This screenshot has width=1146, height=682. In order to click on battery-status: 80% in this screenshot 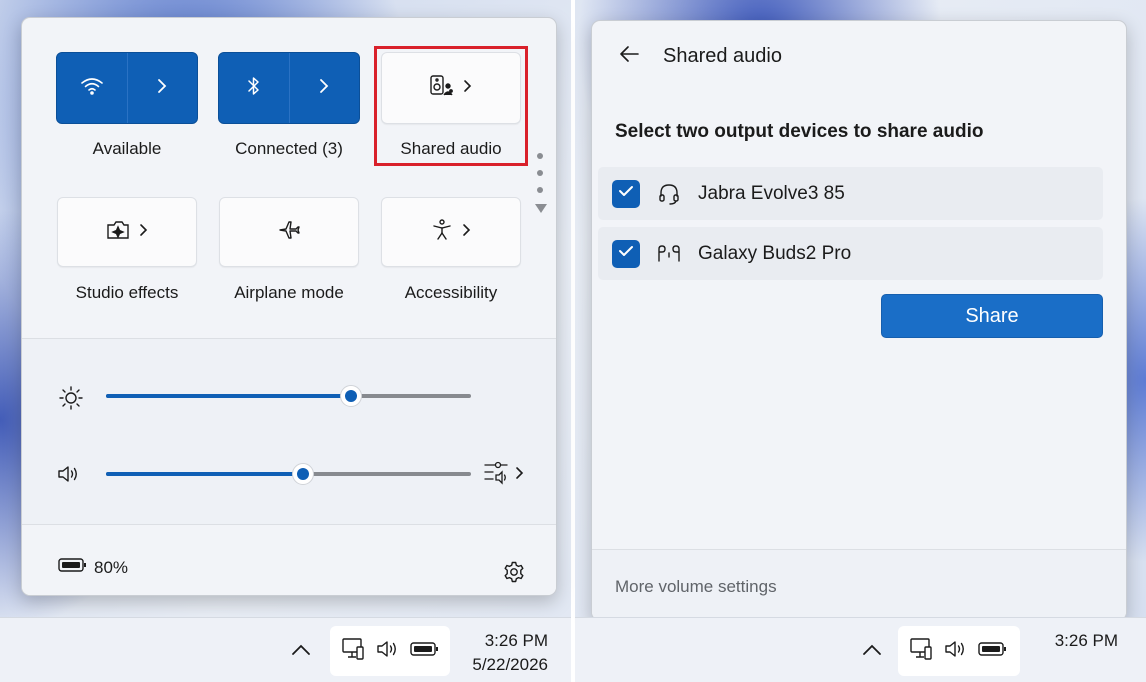, I will do `click(93, 567)`.